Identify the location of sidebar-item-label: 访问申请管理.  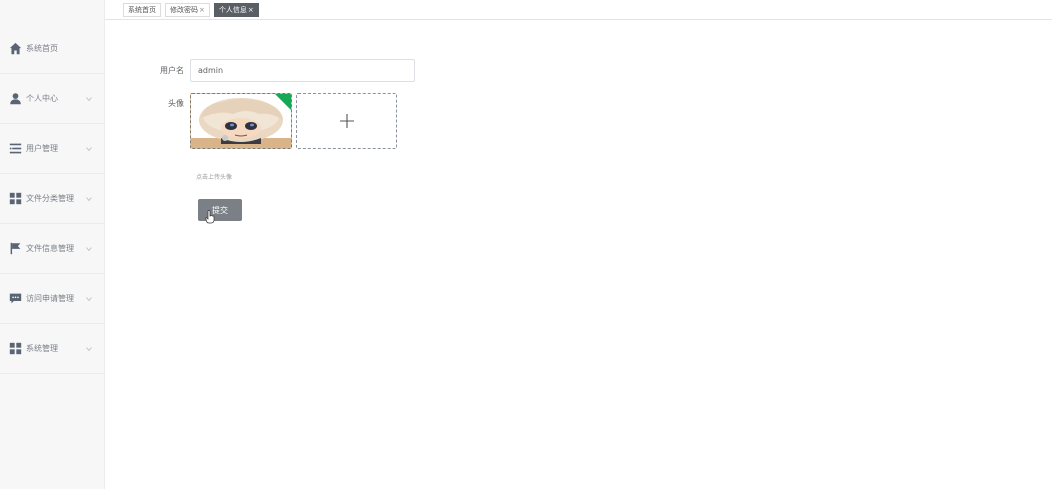
(50, 298).